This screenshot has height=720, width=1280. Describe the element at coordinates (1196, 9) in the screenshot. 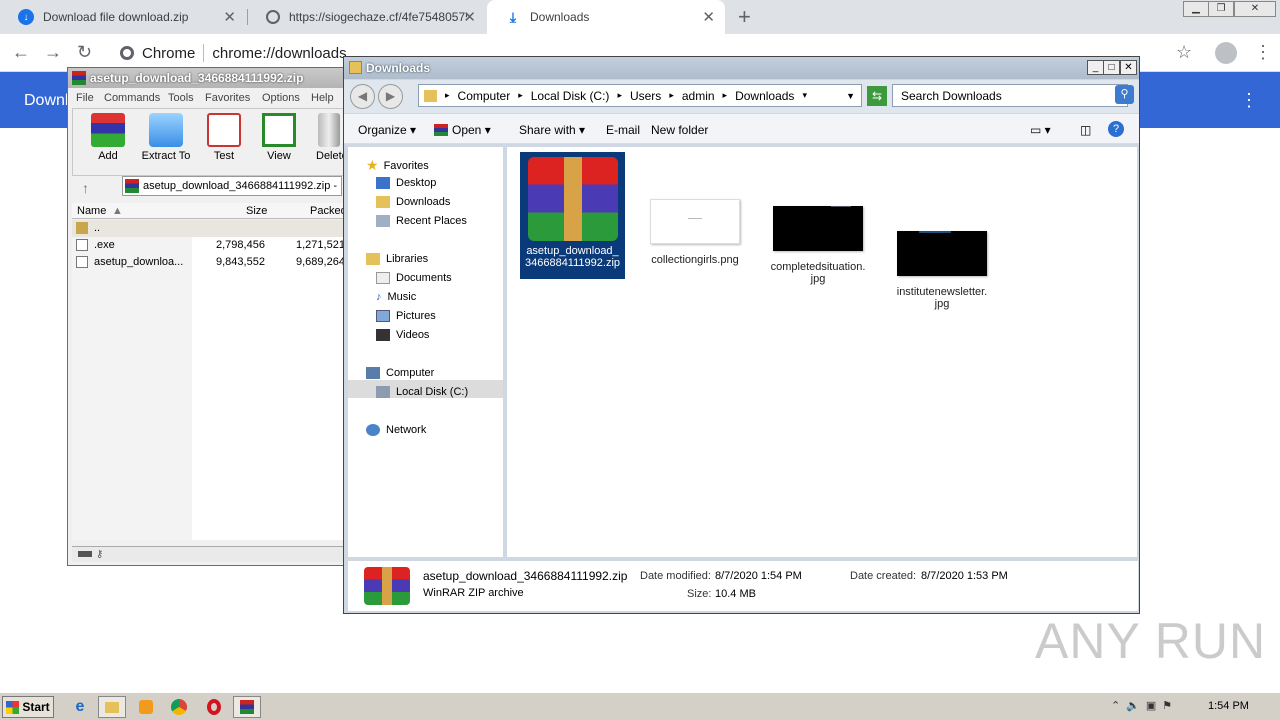

I see `minimize-button: ▁` at that location.